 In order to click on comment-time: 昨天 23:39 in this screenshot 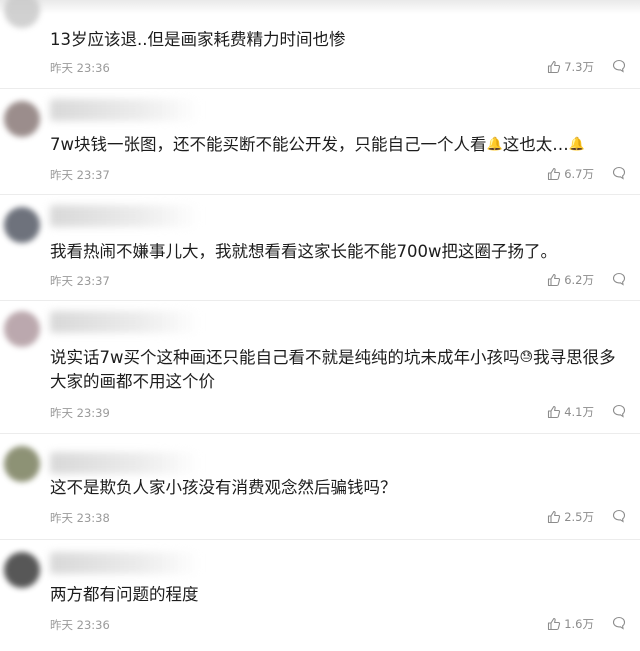, I will do `click(80, 413)`.